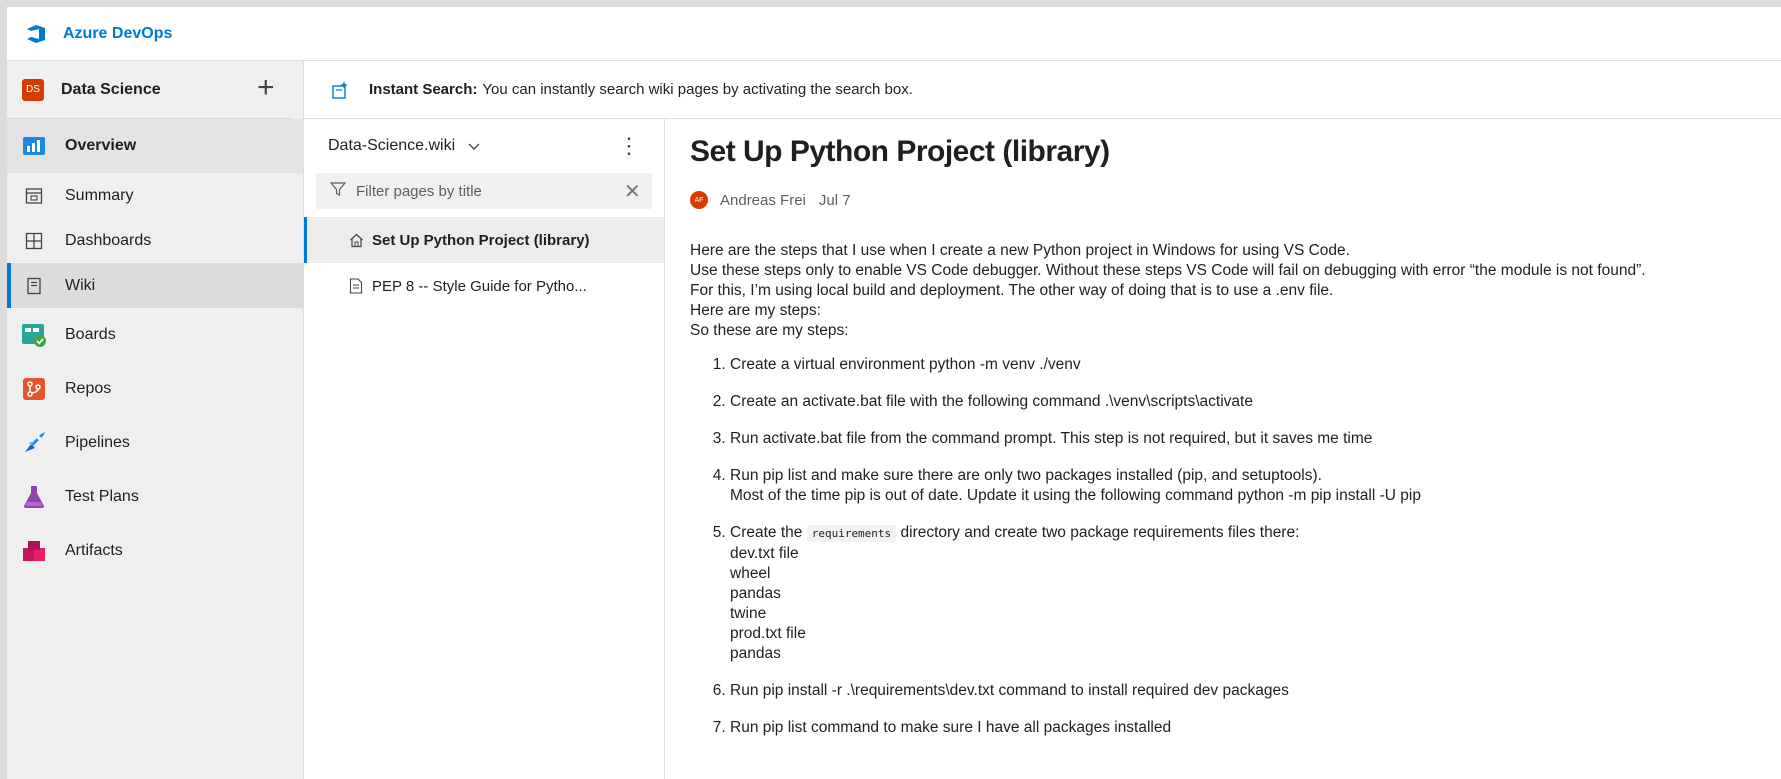  Describe the element at coordinates (117, 34) in the screenshot. I see `brand-name: Azure DevOps` at that location.